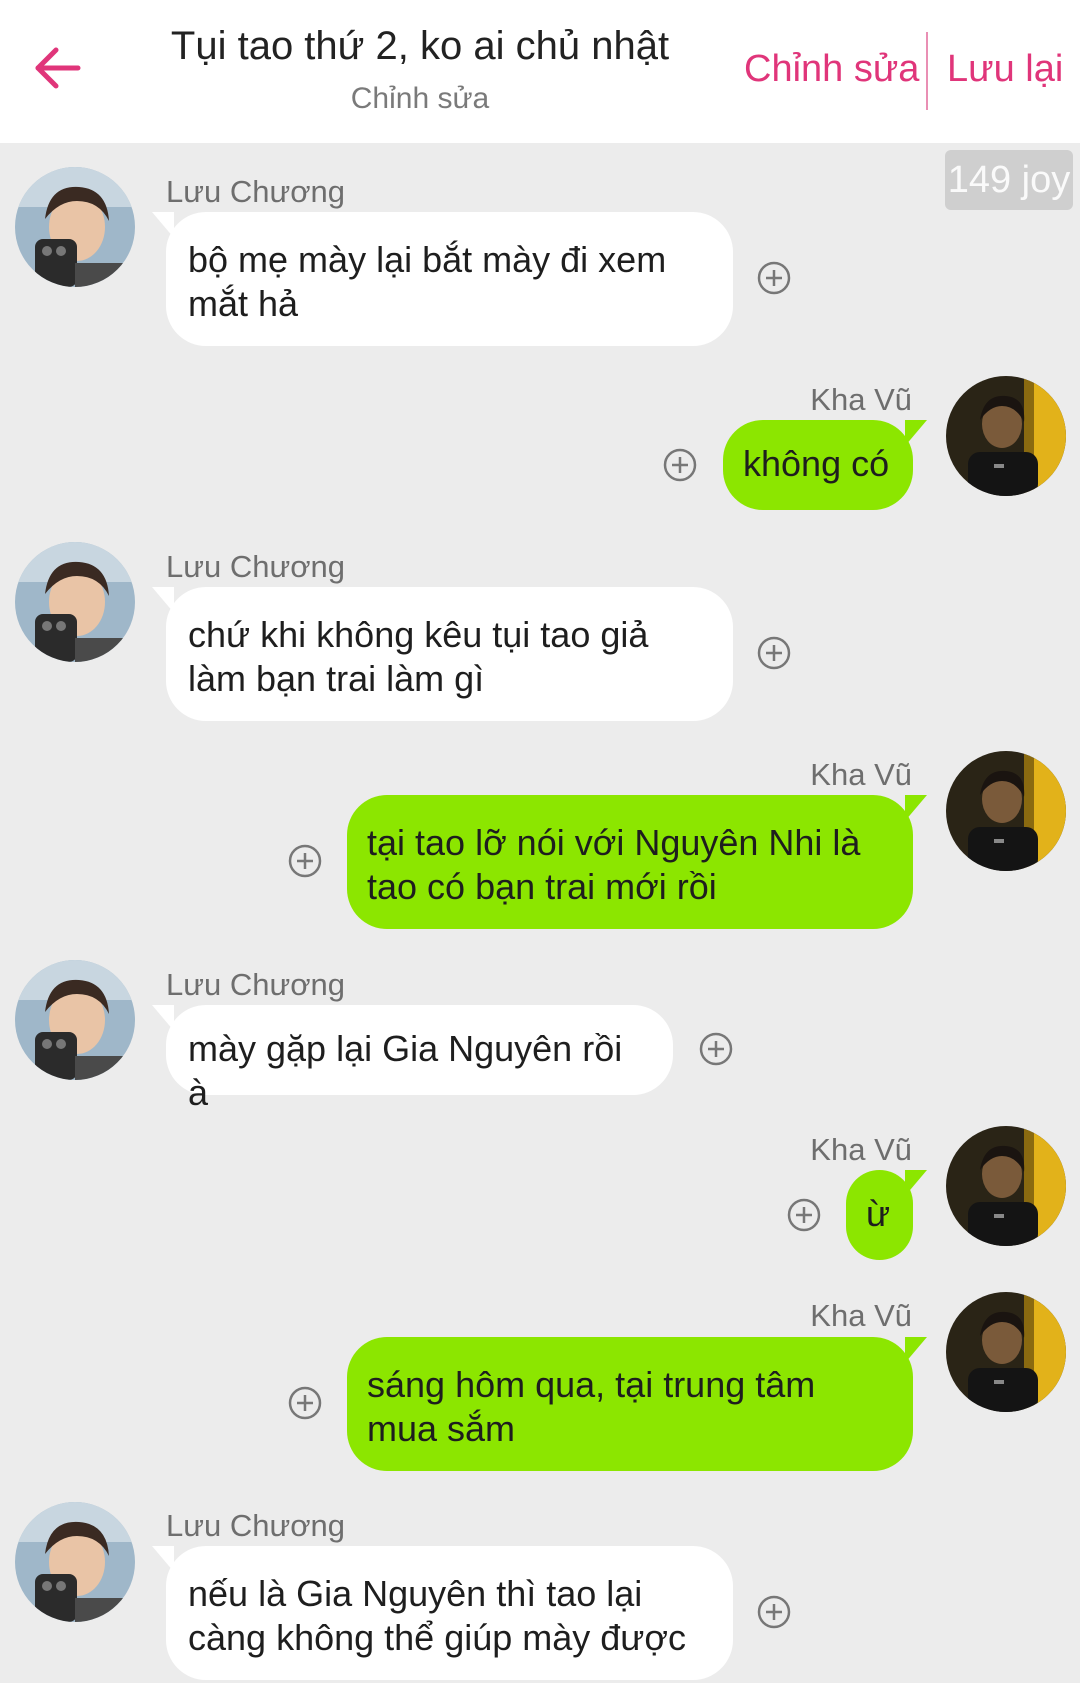 Image resolution: width=1080 pixels, height=1683 pixels. I want to click on message-text: mày gặp lại Gia Nguyên rồi à, so click(405, 1070).